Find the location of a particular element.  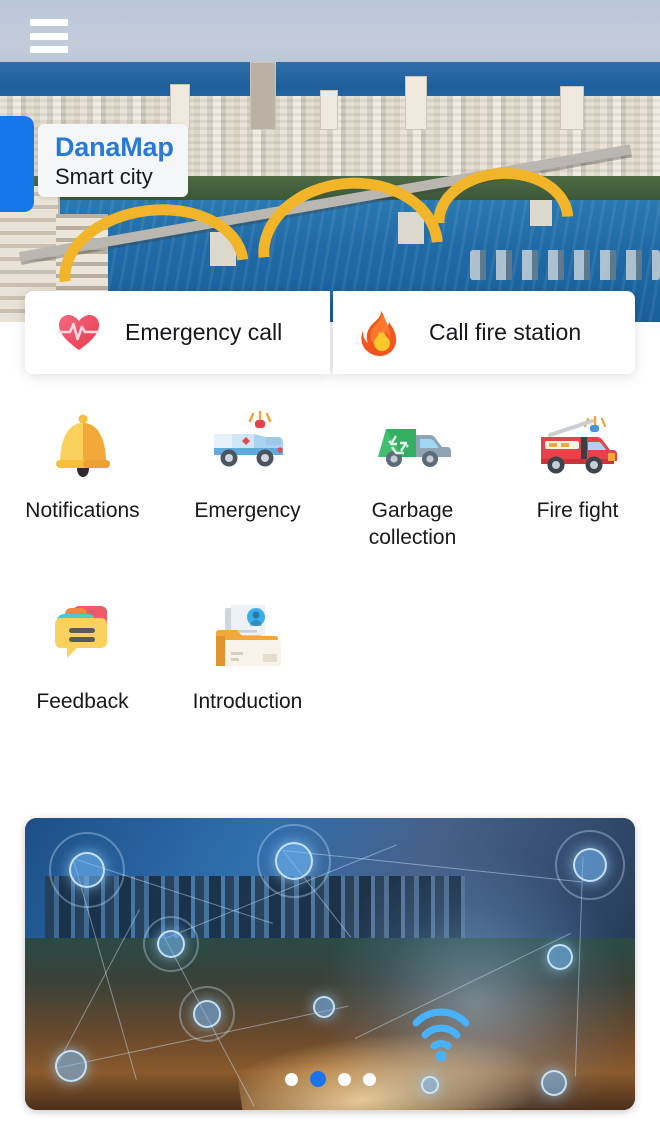

grid-item-fire-fight: Fire fight is located at coordinates (577, 477).